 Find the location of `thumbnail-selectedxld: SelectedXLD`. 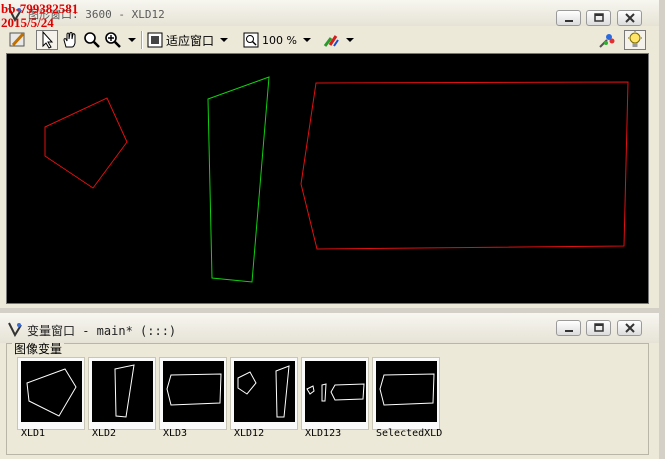

thumbnail-selectedxld: SelectedXLD is located at coordinates (407, 398).